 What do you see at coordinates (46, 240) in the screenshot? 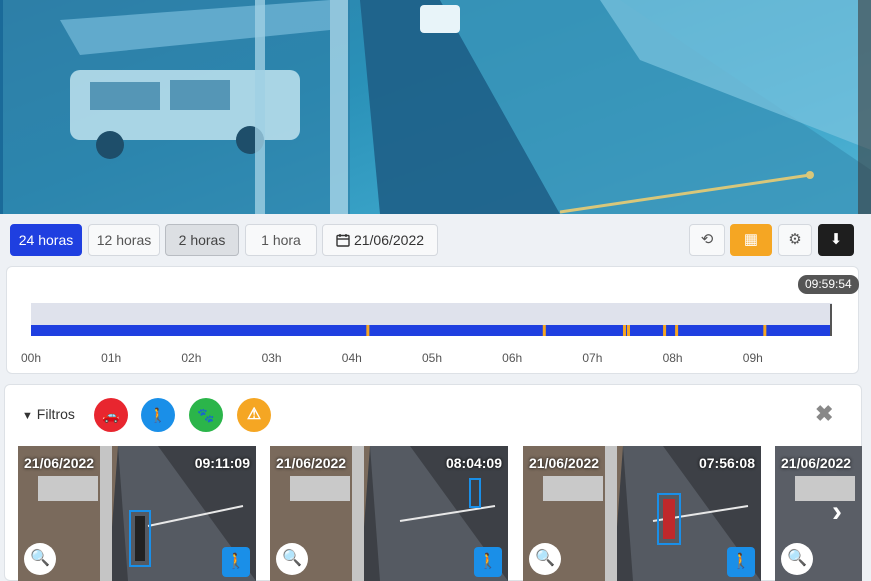
I see `range-24h-button: 24 horas` at bounding box center [46, 240].